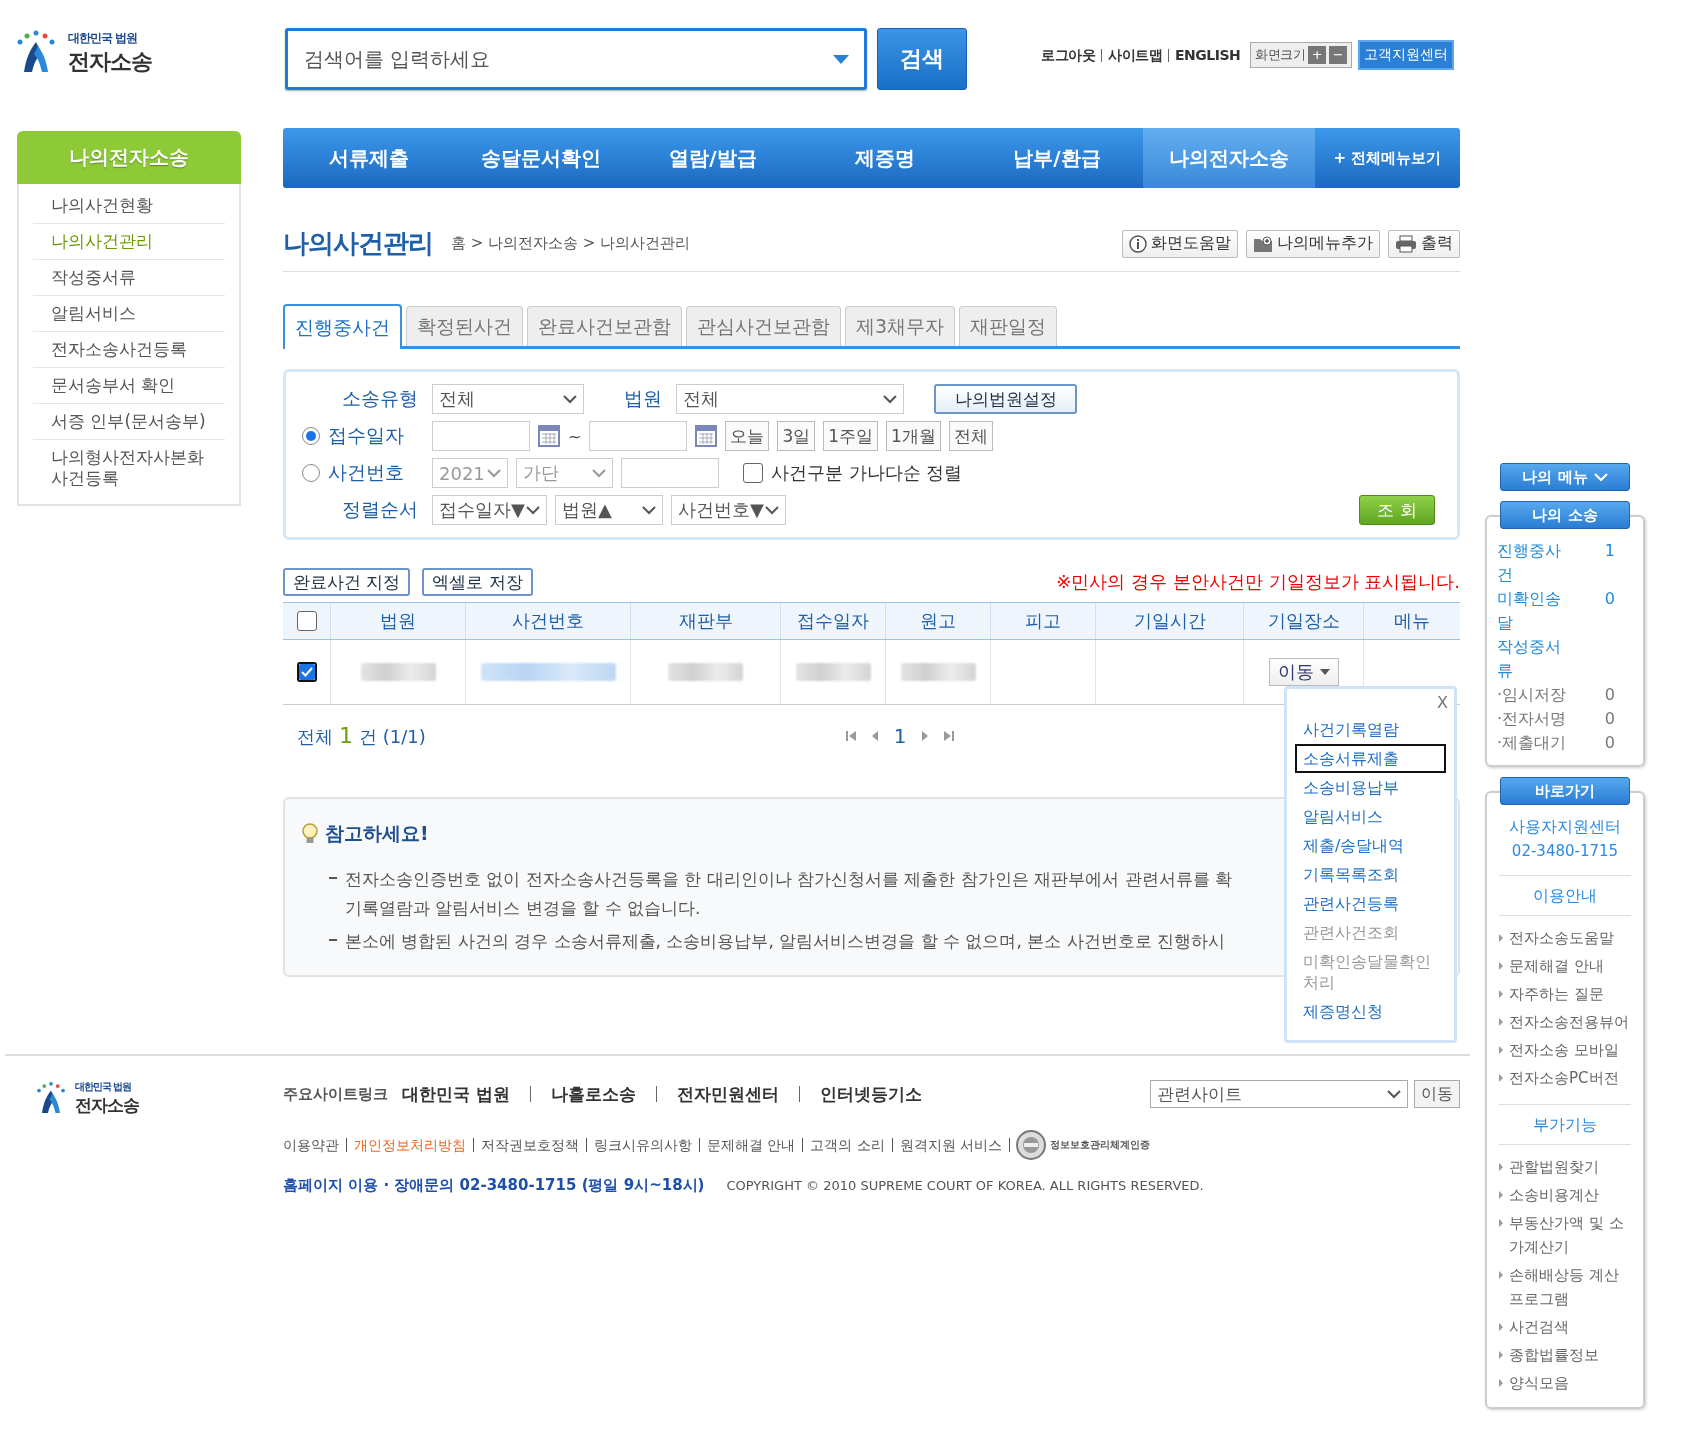 This screenshot has height=1456, width=1691. Describe the element at coordinates (1565, 827) in the screenshot. I see `support-link: 사용자지원센터` at that location.